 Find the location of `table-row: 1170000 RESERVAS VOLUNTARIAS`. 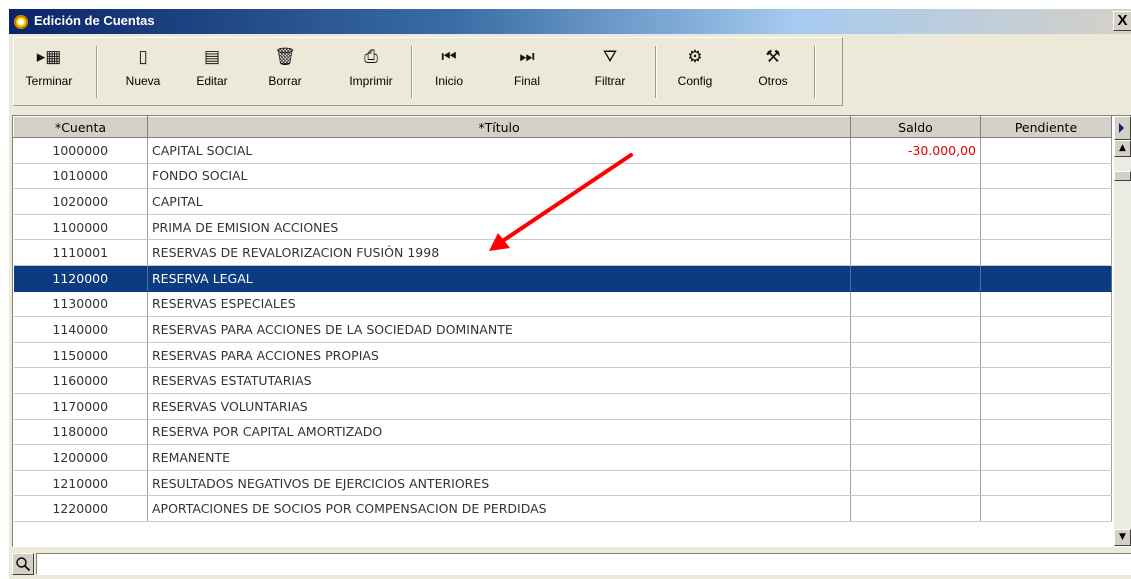

table-row: 1170000 RESERVAS VOLUNTARIAS is located at coordinates (562, 406).